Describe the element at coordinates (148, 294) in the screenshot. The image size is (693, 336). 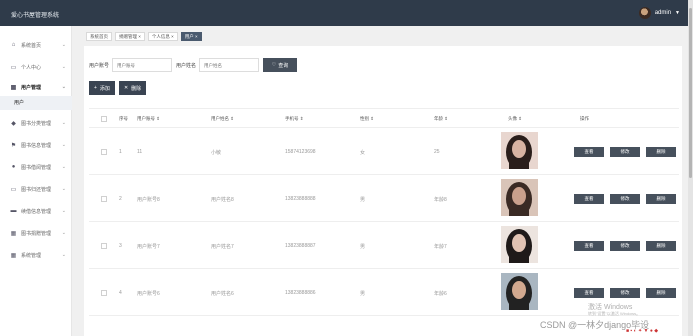
I see `cell-account: 用户账号6` at that location.